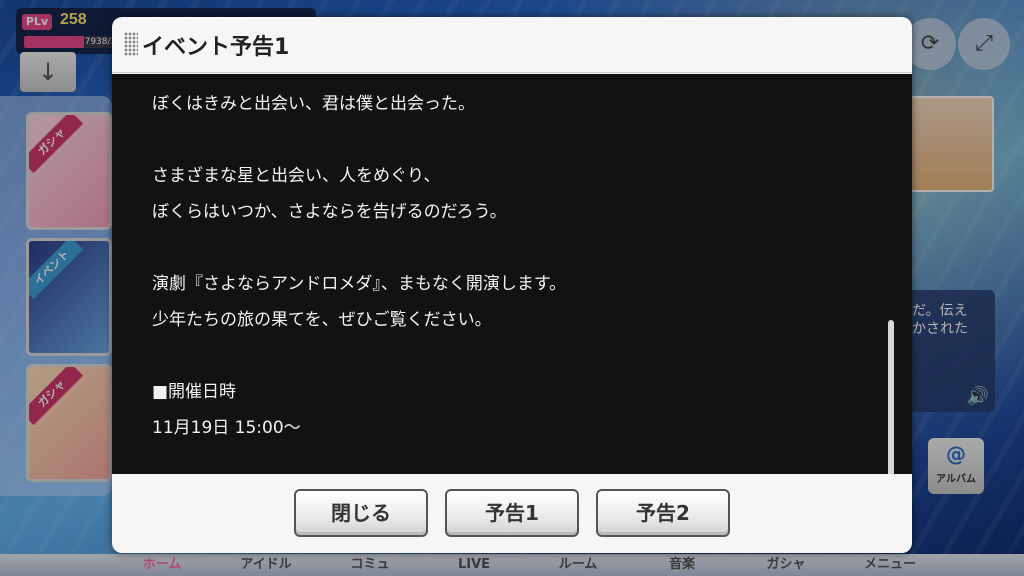 The width and height of the screenshot is (1024, 576). What do you see at coordinates (512, 45) in the screenshot?
I see `dialog-header: イベント予告1` at bounding box center [512, 45].